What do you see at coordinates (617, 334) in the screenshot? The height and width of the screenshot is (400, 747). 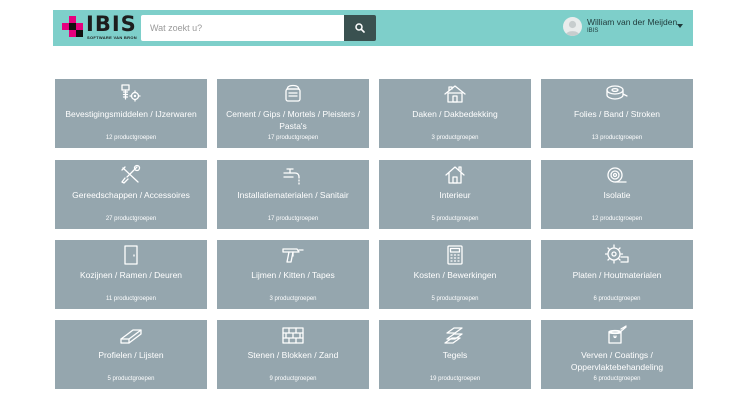 I see `paint-can-icon` at bounding box center [617, 334].